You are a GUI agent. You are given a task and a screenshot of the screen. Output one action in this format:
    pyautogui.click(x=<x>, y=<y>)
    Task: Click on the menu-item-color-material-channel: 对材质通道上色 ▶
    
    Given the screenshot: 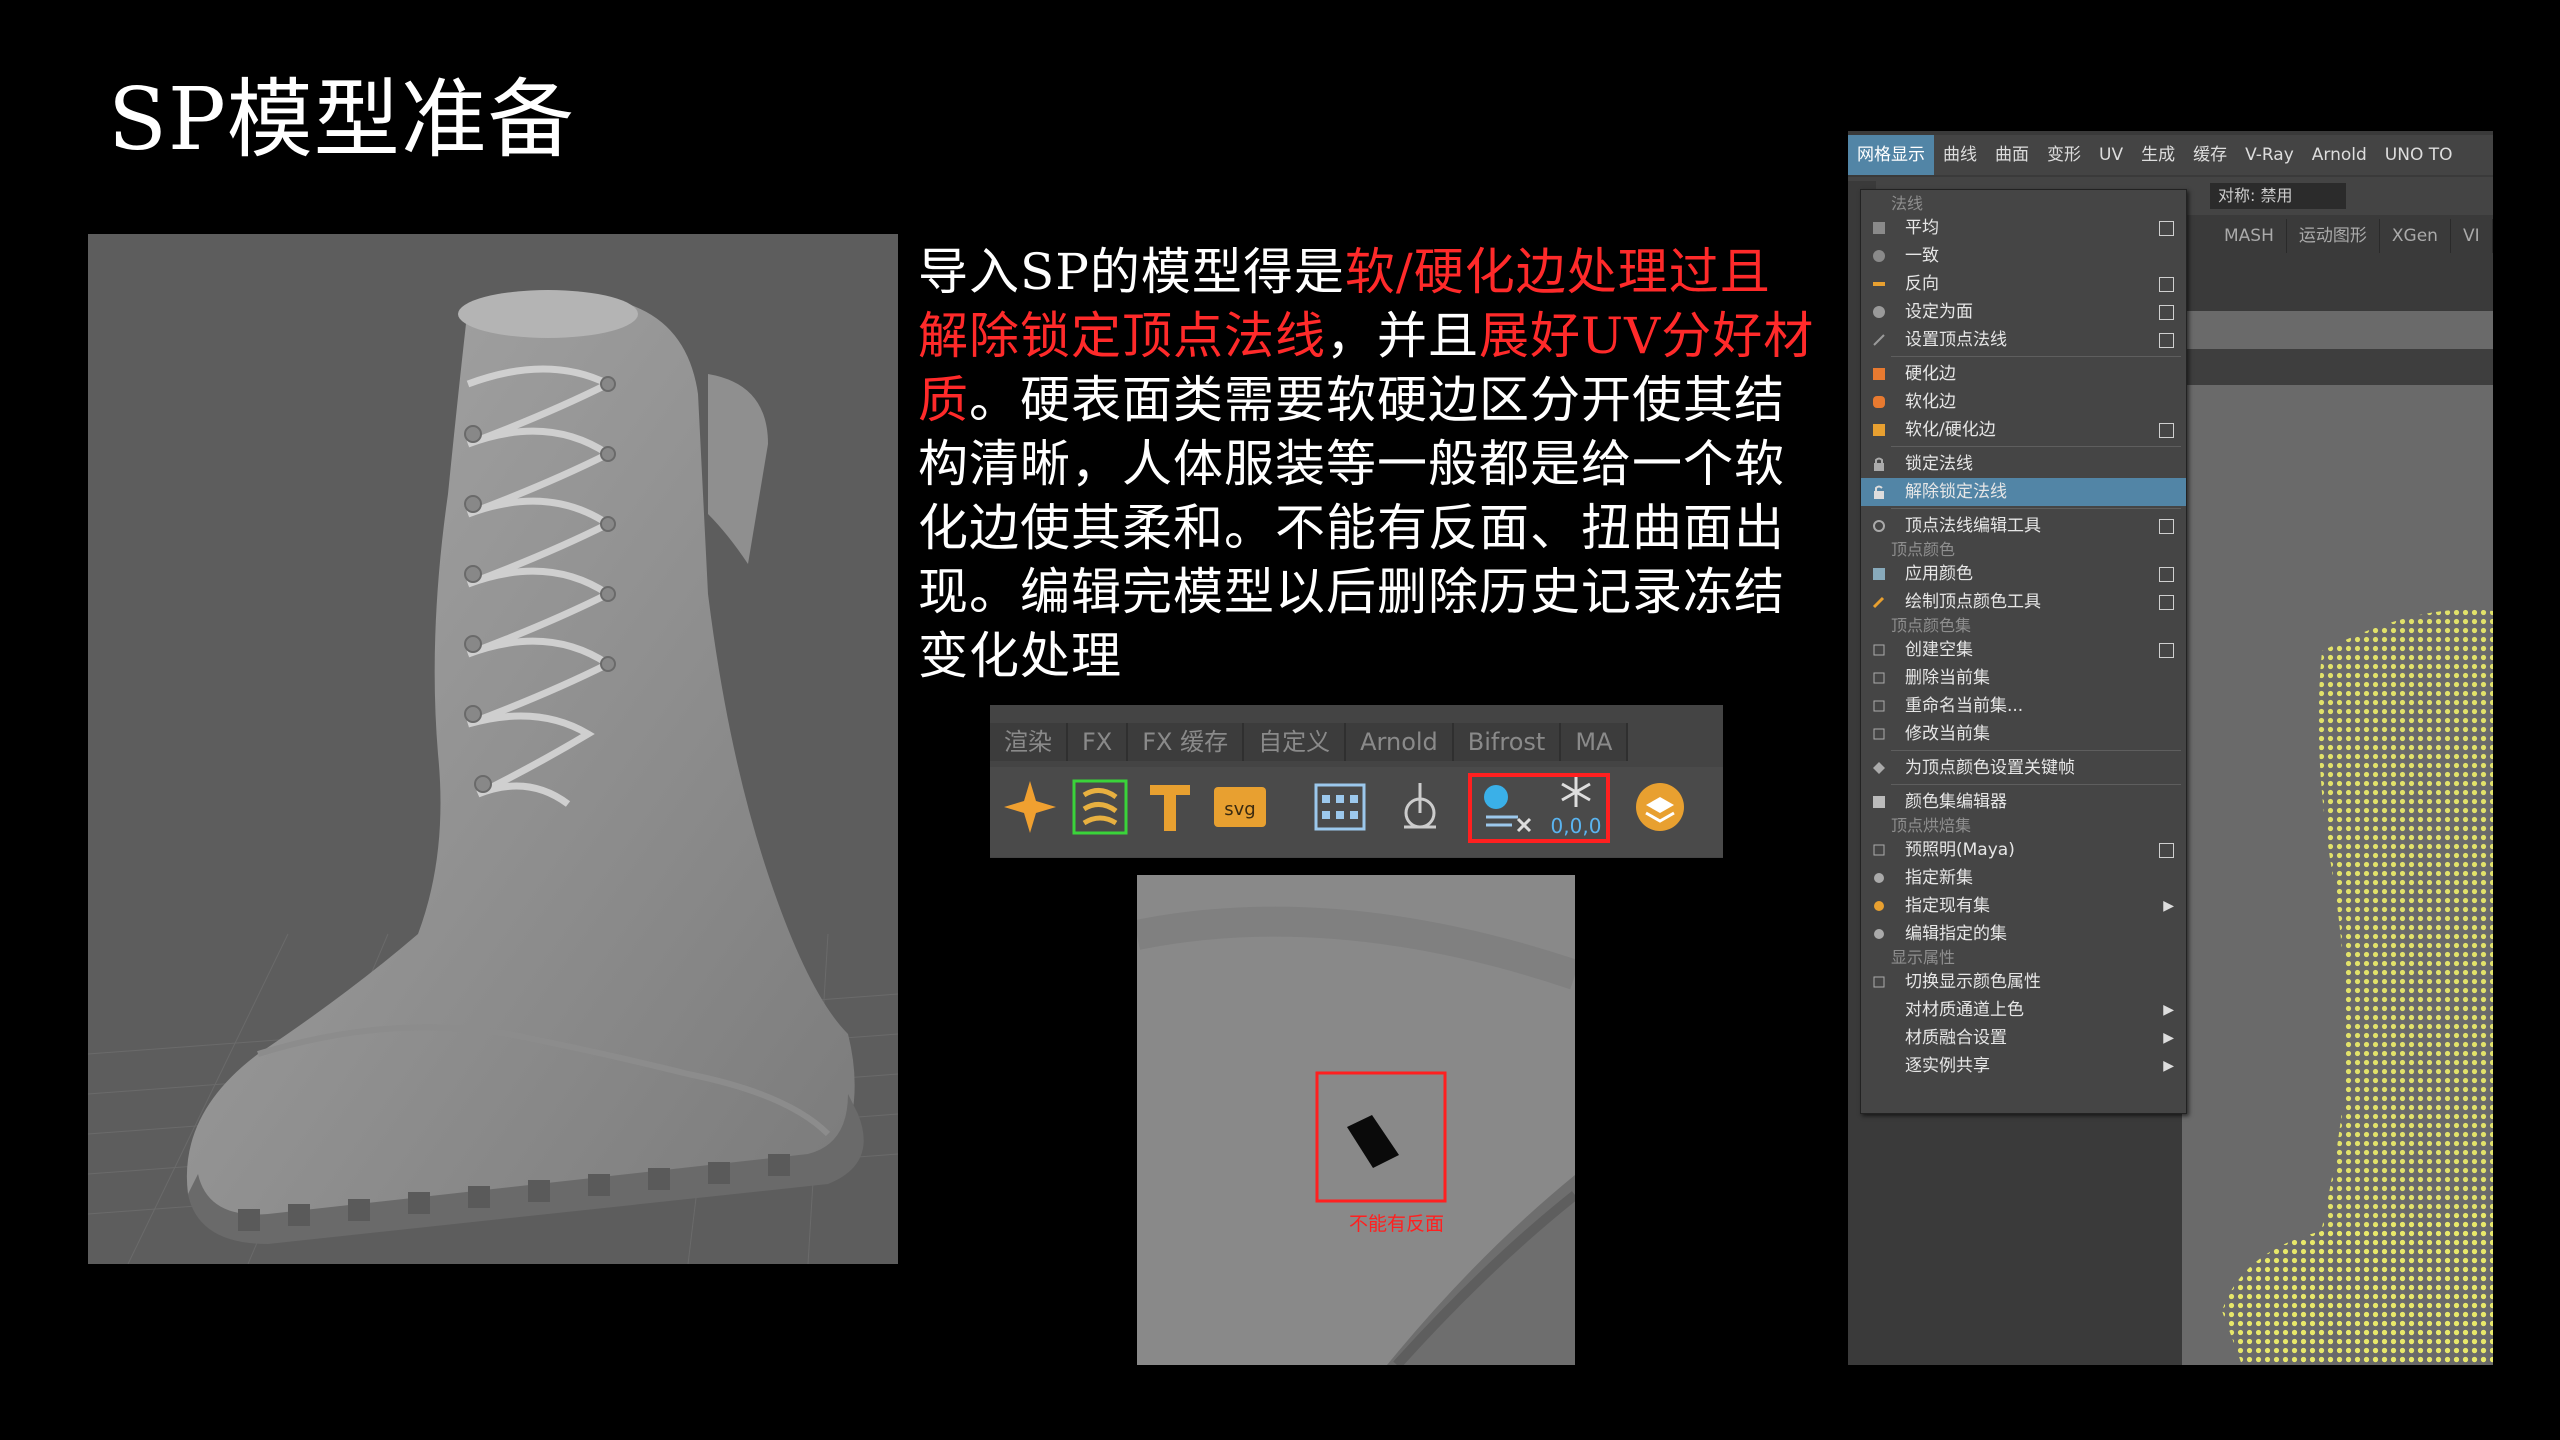 What is the action you would take?
    pyautogui.click(x=2023, y=1010)
    